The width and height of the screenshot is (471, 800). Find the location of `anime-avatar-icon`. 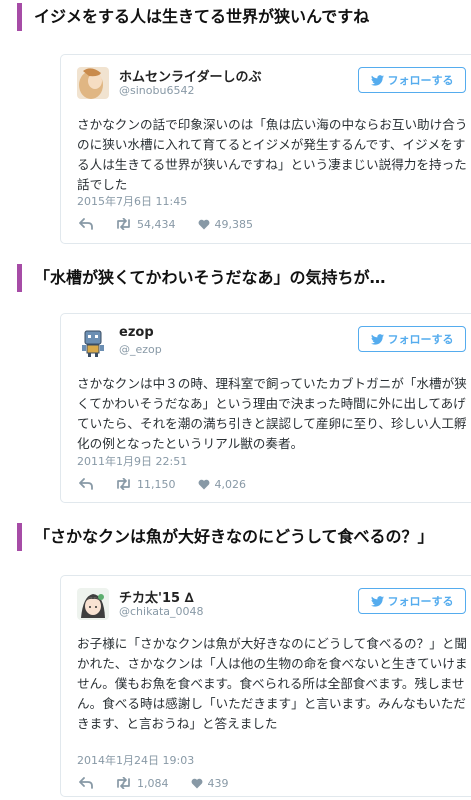

anime-avatar-icon is located at coordinates (93, 604).